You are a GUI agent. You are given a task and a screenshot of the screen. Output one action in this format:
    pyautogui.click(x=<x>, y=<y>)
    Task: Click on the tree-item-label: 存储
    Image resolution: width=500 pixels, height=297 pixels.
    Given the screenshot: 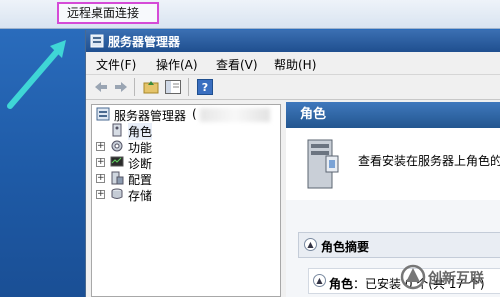 What is the action you would take?
    pyautogui.click(x=140, y=196)
    